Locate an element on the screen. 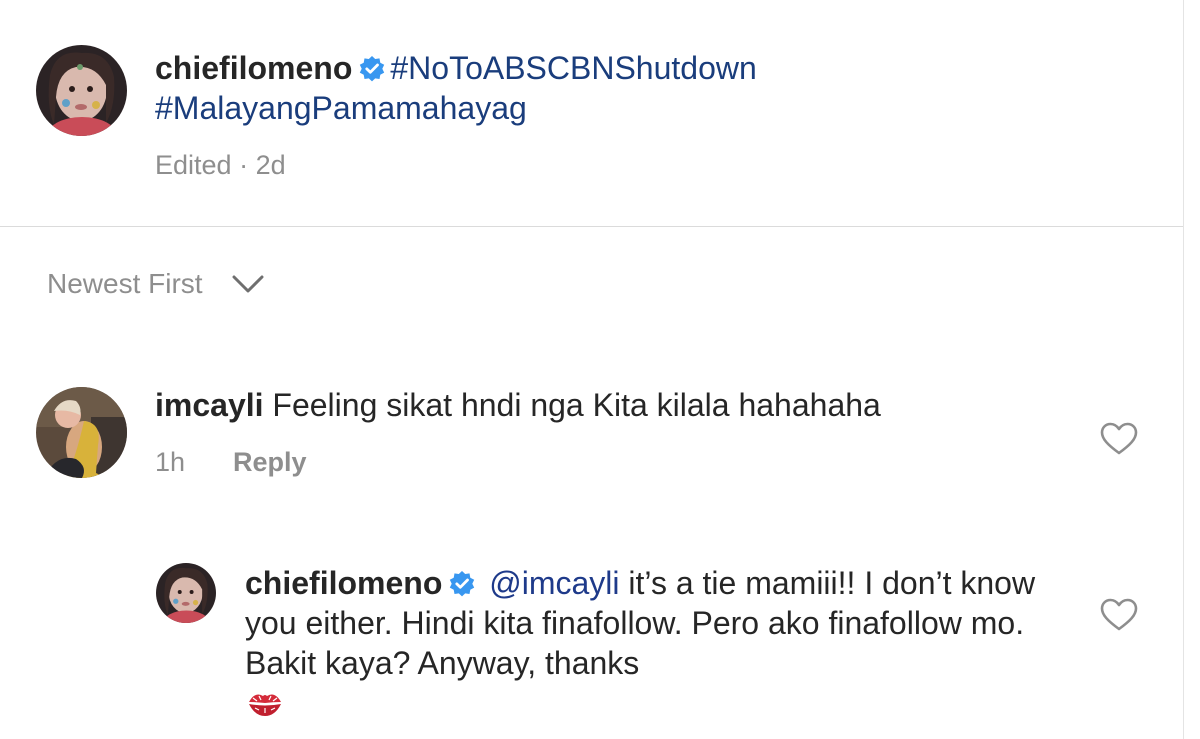 This screenshot has height=739, width=1200. edited-label: Edited is located at coordinates (193, 165).